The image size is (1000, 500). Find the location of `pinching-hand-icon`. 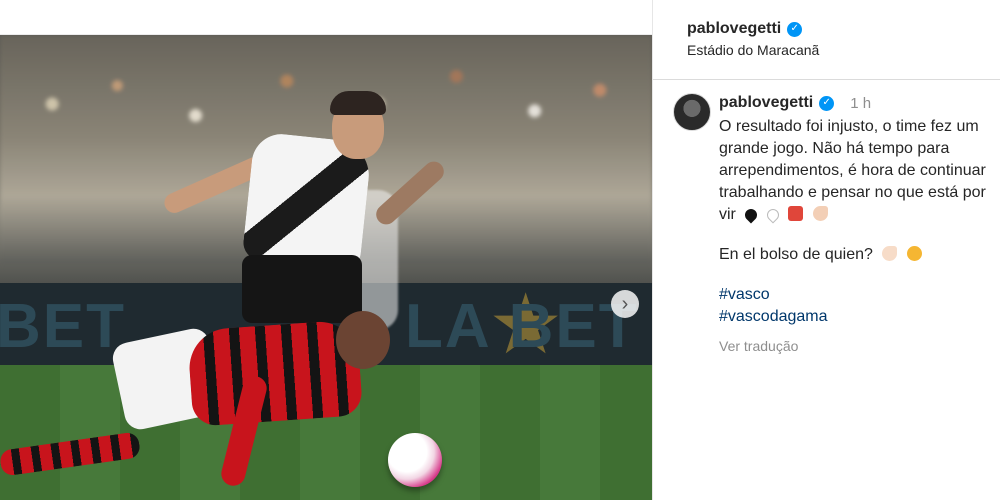

pinching-hand-icon is located at coordinates (890, 253).